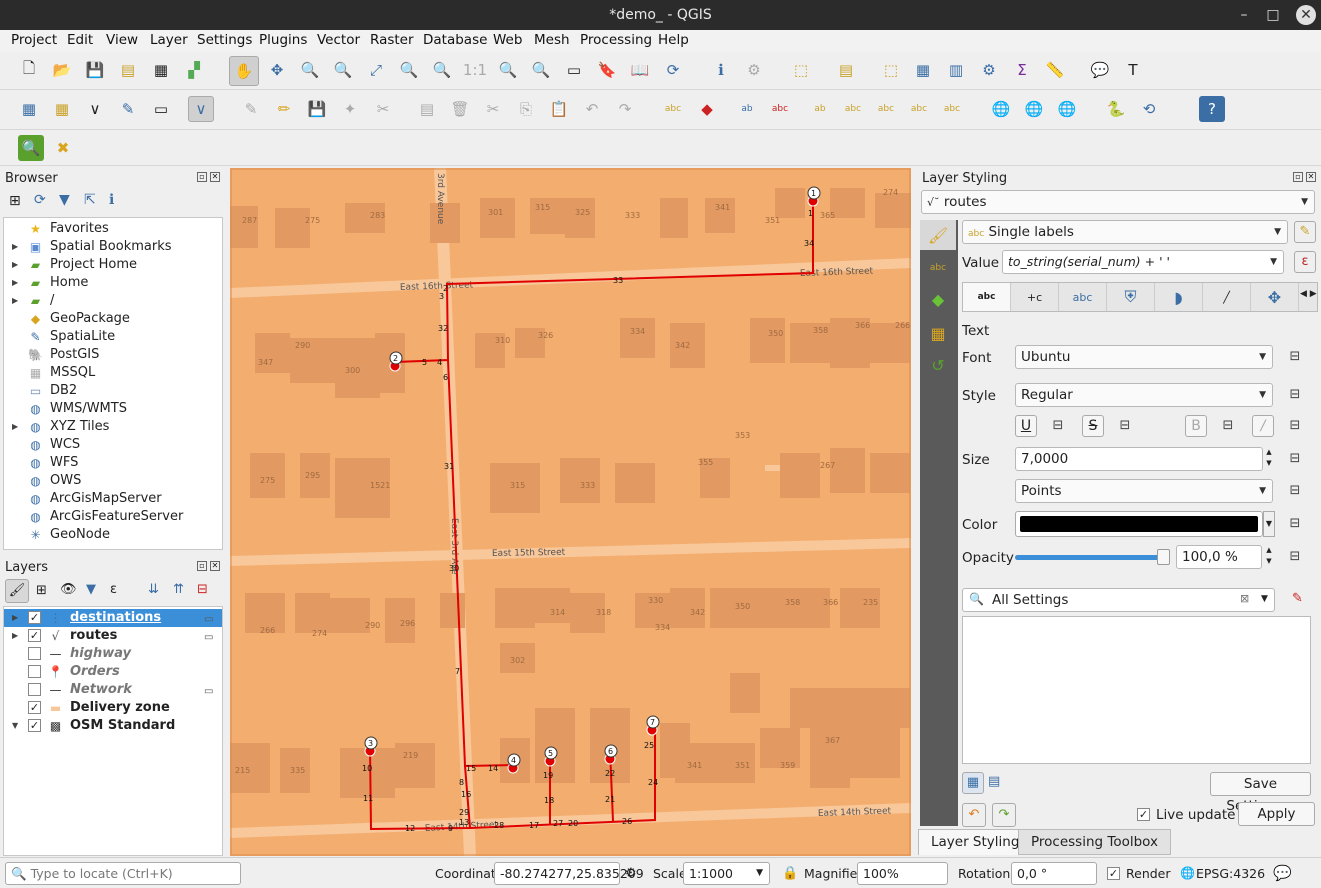 This screenshot has height=888, width=1321. I want to click on properties-icon: ℹ, so click(111, 200).